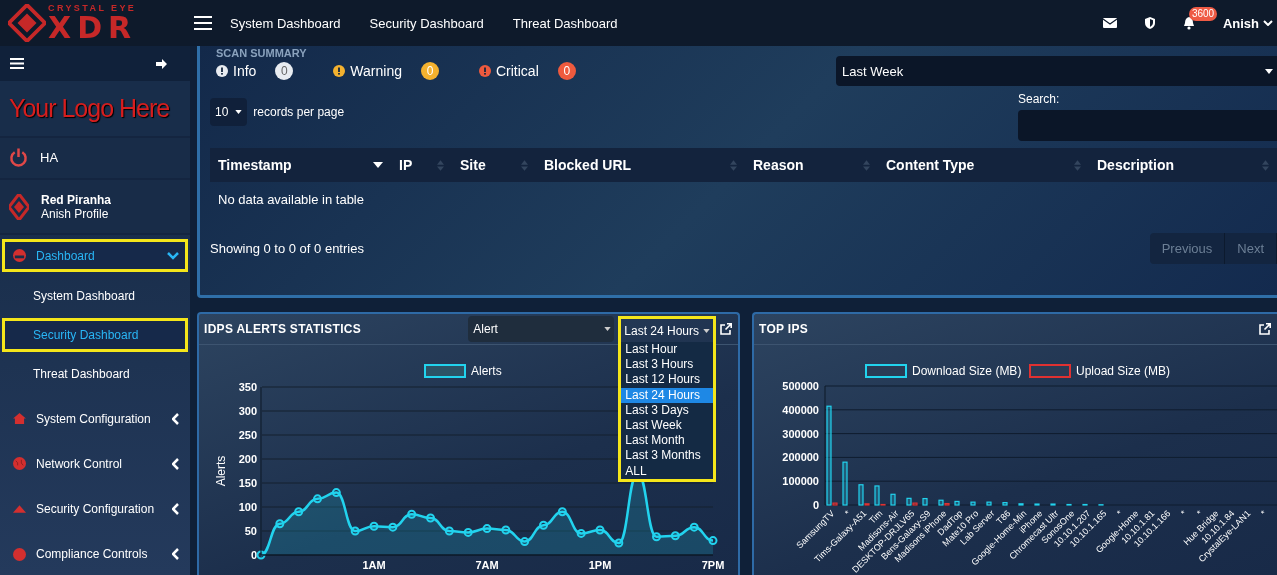 Image resolution: width=1277 pixels, height=575 pixels. Describe the element at coordinates (667, 410) in the screenshot. I see `dropdown-option: Last 3 Days` at that location.